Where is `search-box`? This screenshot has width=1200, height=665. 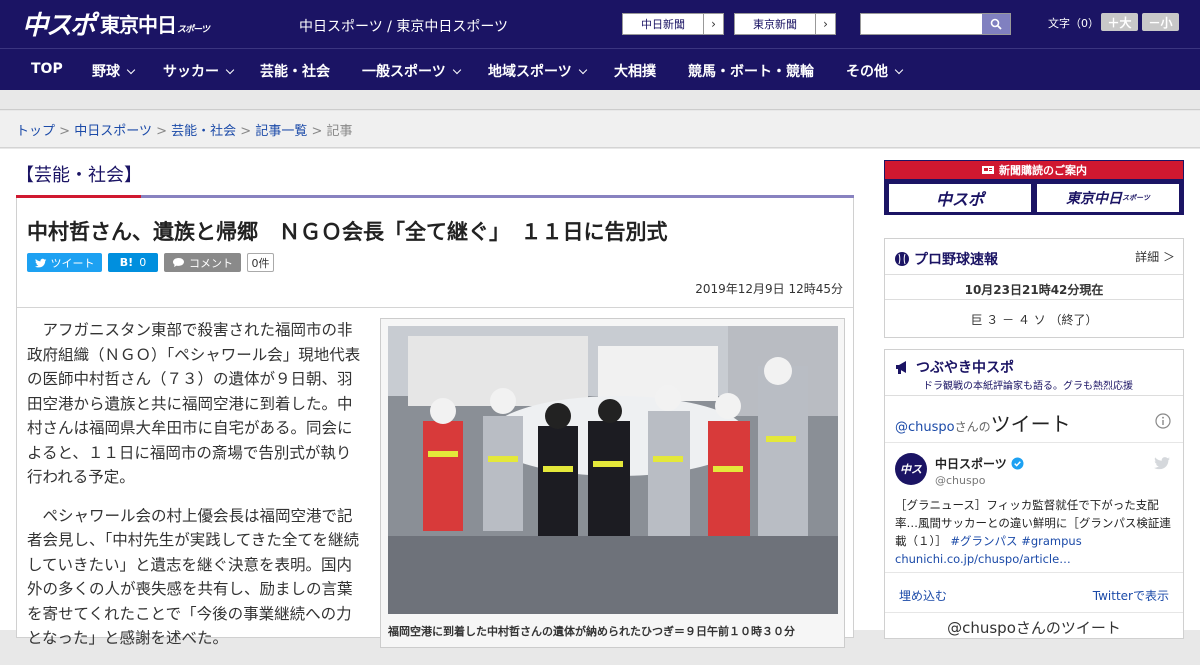 search-box is located at coordinates (935, 24).